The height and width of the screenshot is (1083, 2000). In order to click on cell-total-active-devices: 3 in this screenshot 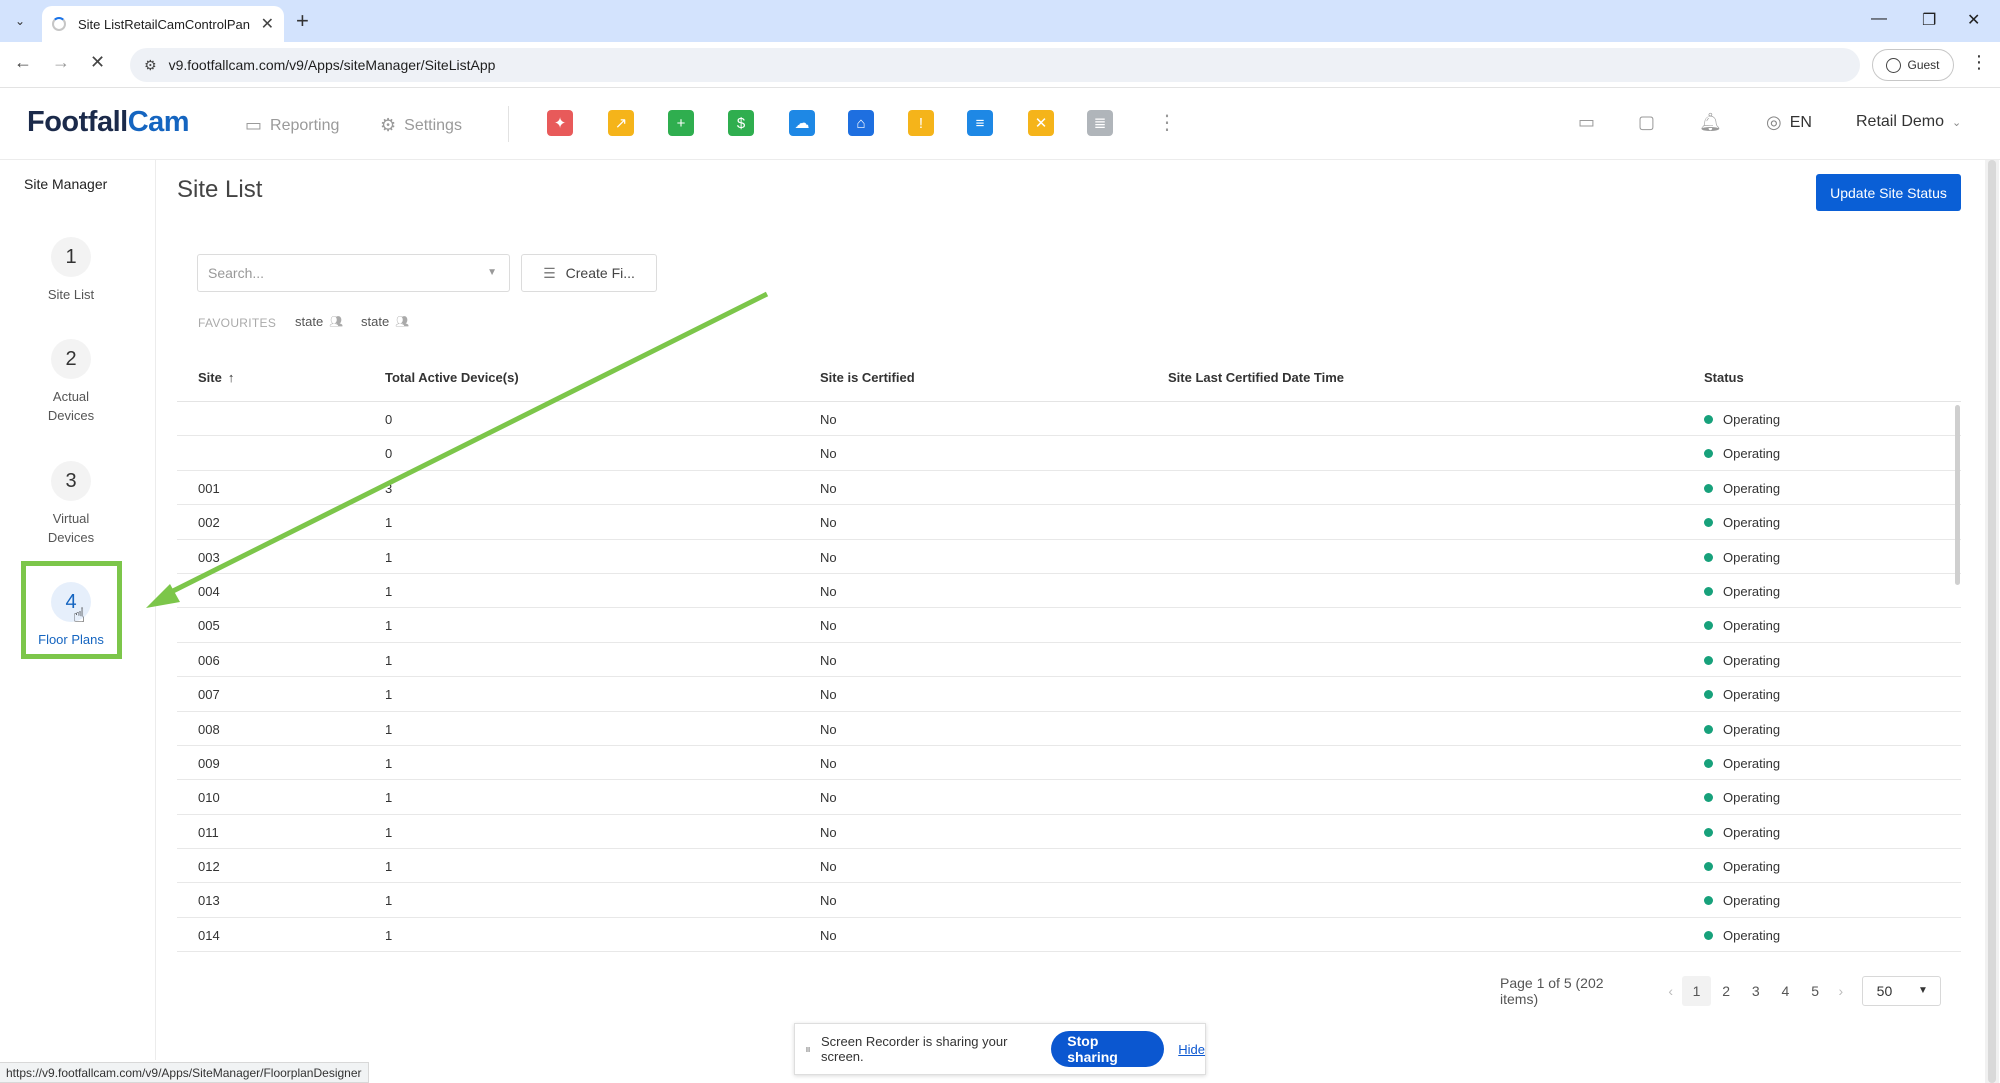, I will do `click(389, 488)`.